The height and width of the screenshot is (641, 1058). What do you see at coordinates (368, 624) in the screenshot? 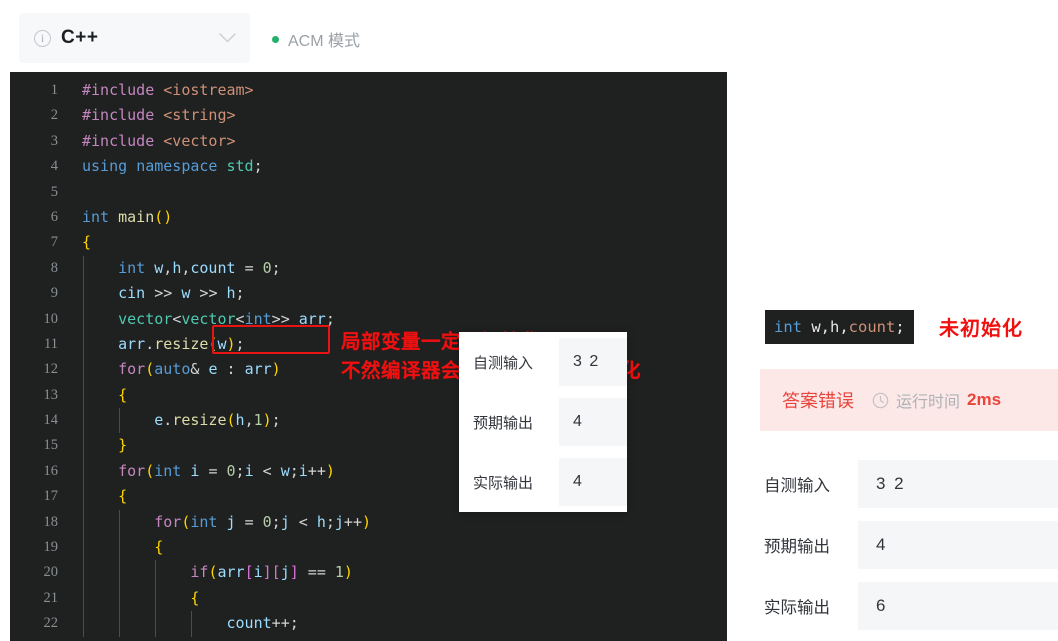
I see `code-line: 22 count++;` at bounding box center [368, 624].